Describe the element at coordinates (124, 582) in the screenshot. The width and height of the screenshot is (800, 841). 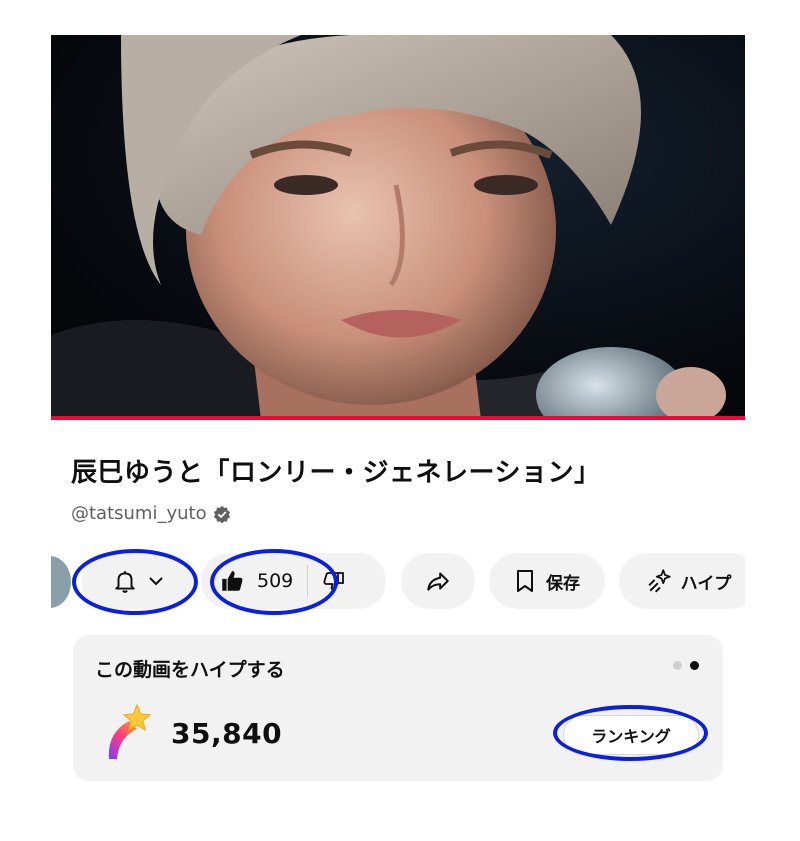
I see `bell-icon` at that location.